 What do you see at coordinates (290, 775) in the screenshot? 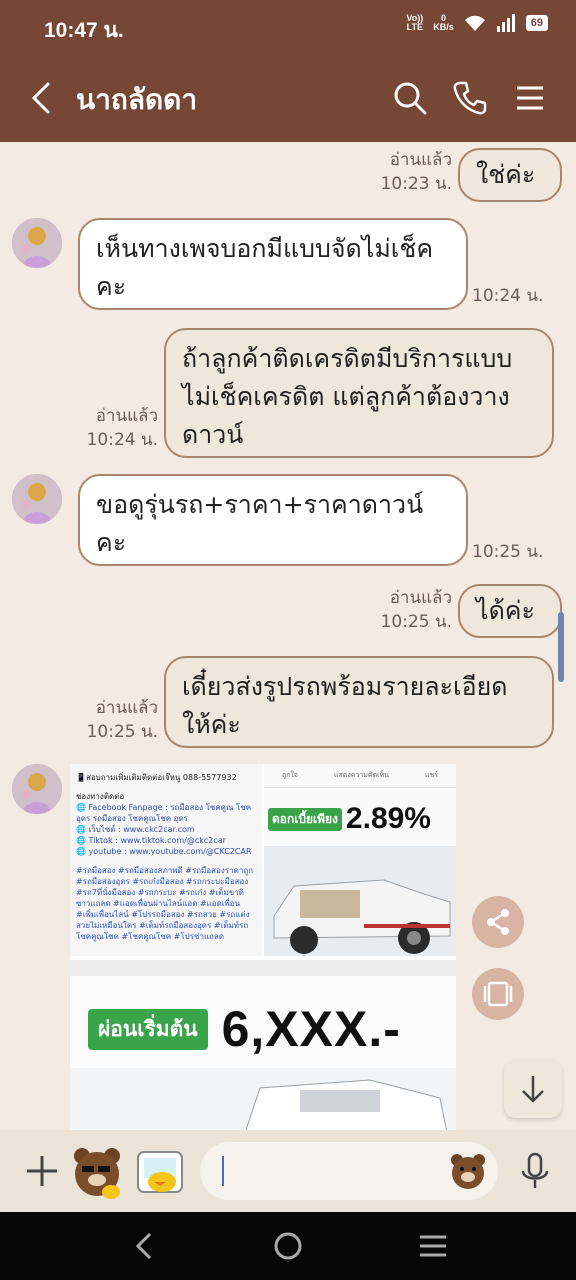
I see `fb-like: ถูกใจ` at bounding box center [290, 775].